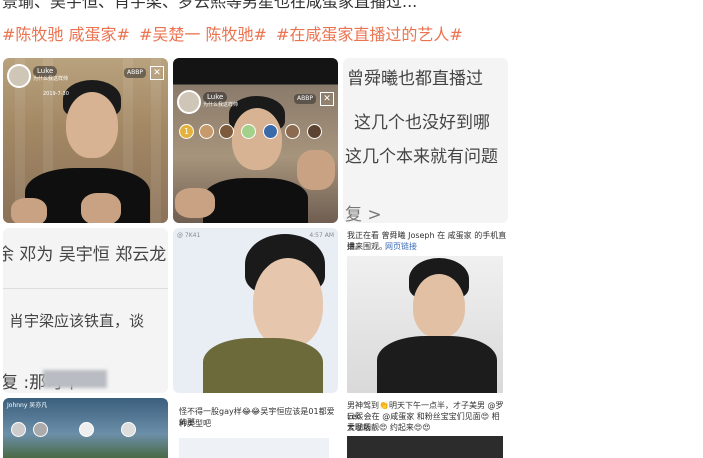 The image size is (703, 458). What do you see at coordinates (195, 423) in the screenshot?
I see `caption-text: 种类型吧` at bounding box center [195, 423].